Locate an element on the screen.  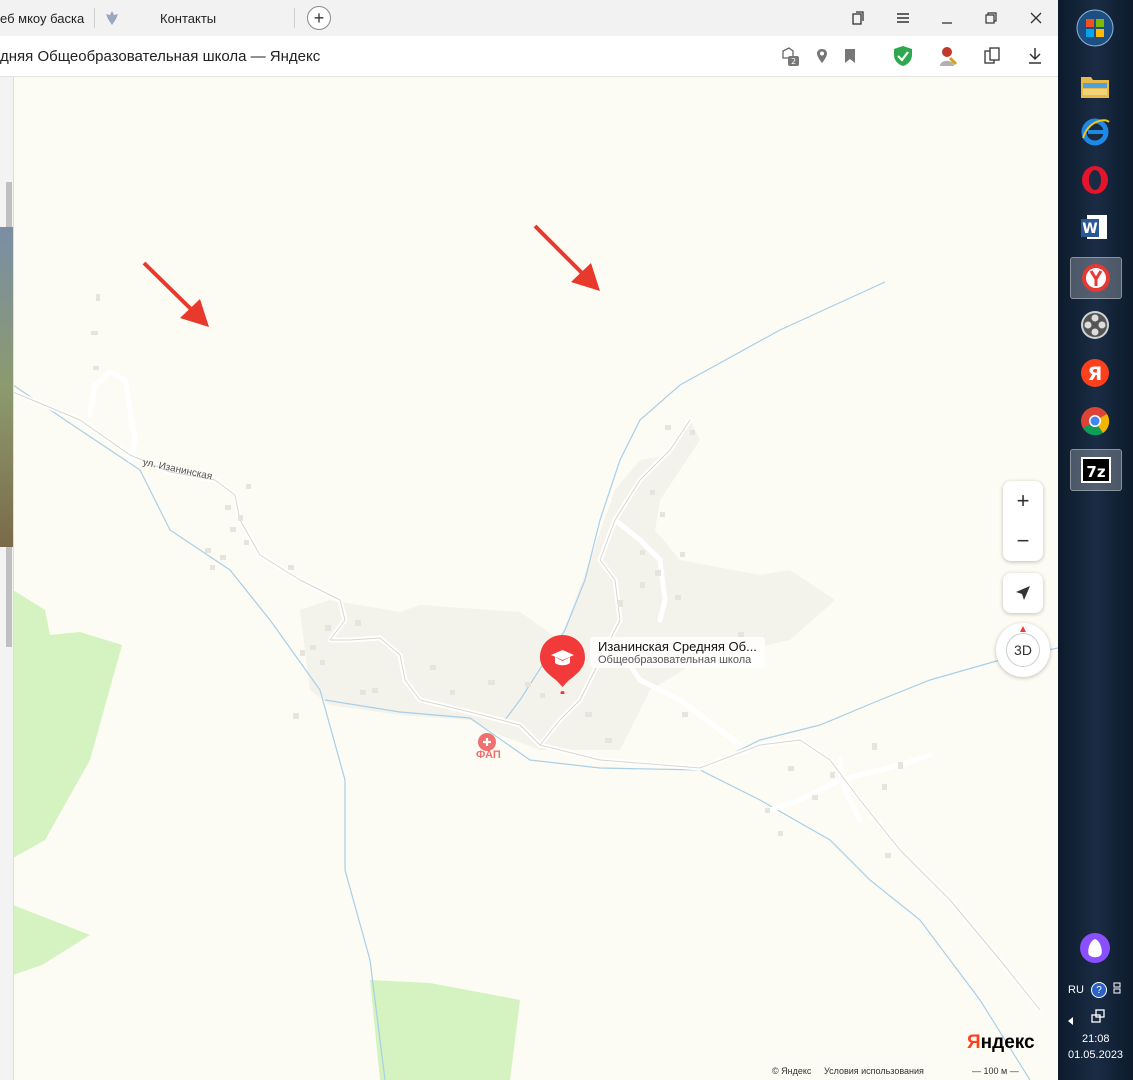
zoom-control: + − is located at coordinates (1023, 521).